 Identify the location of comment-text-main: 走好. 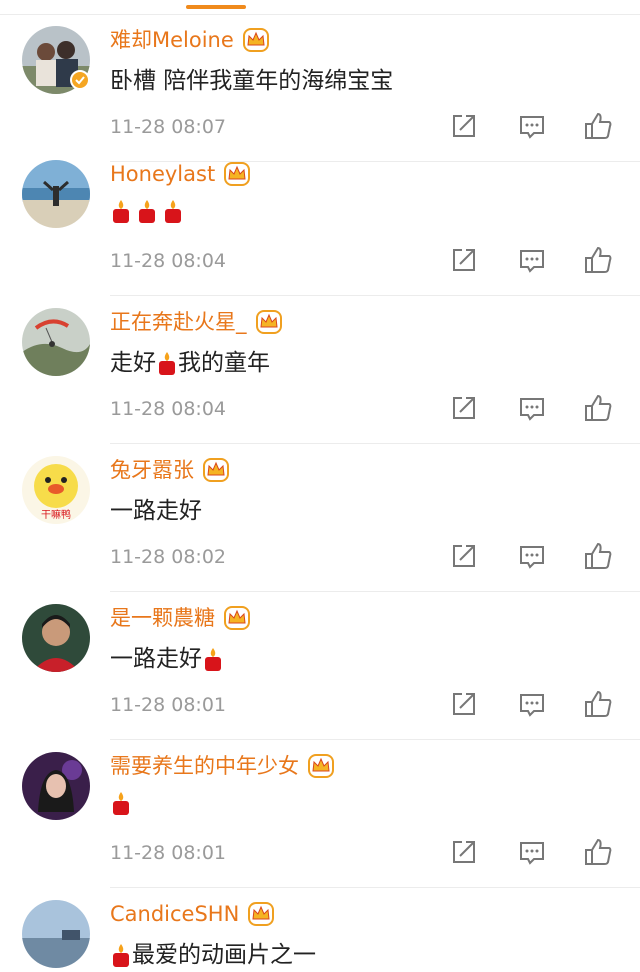
(133, 363).